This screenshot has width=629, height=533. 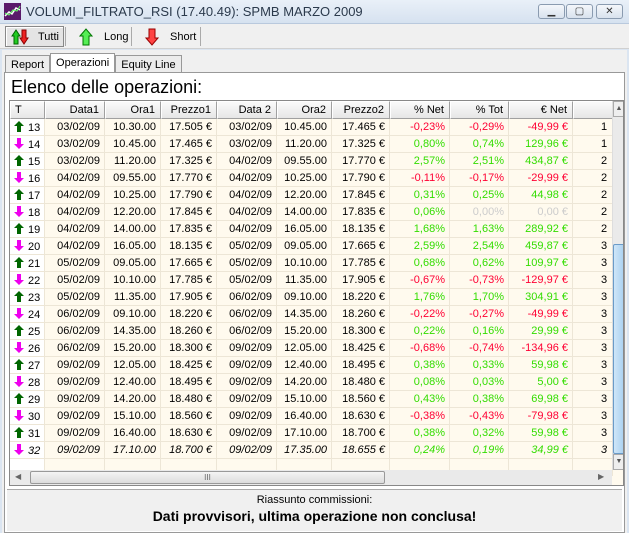 What do you see at coordinates (479, 161) in the screenshot?
I see `cell-pct-tot: 2,51%` at bounding box center [479, 161].